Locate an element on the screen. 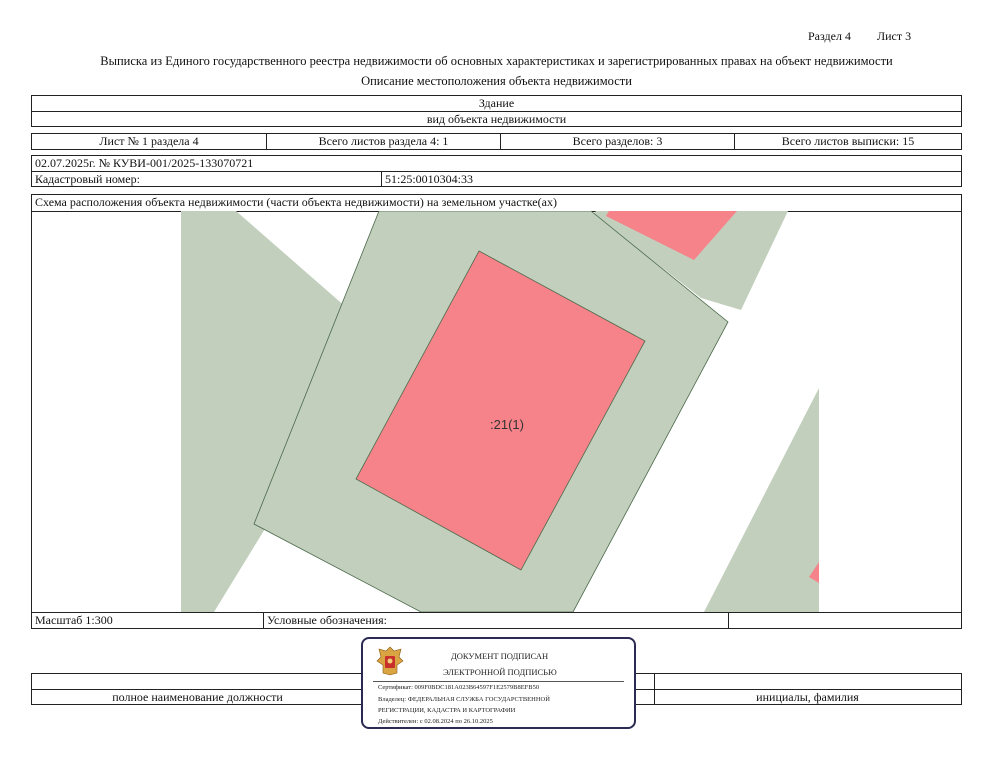  legend-label: Условные обозначения: is located at coordinates (496, 621).